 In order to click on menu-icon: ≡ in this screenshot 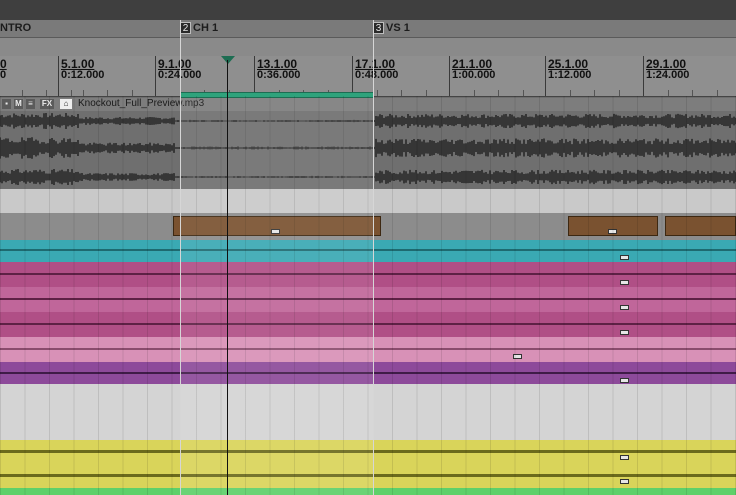, I will do `click(30, 104)`.